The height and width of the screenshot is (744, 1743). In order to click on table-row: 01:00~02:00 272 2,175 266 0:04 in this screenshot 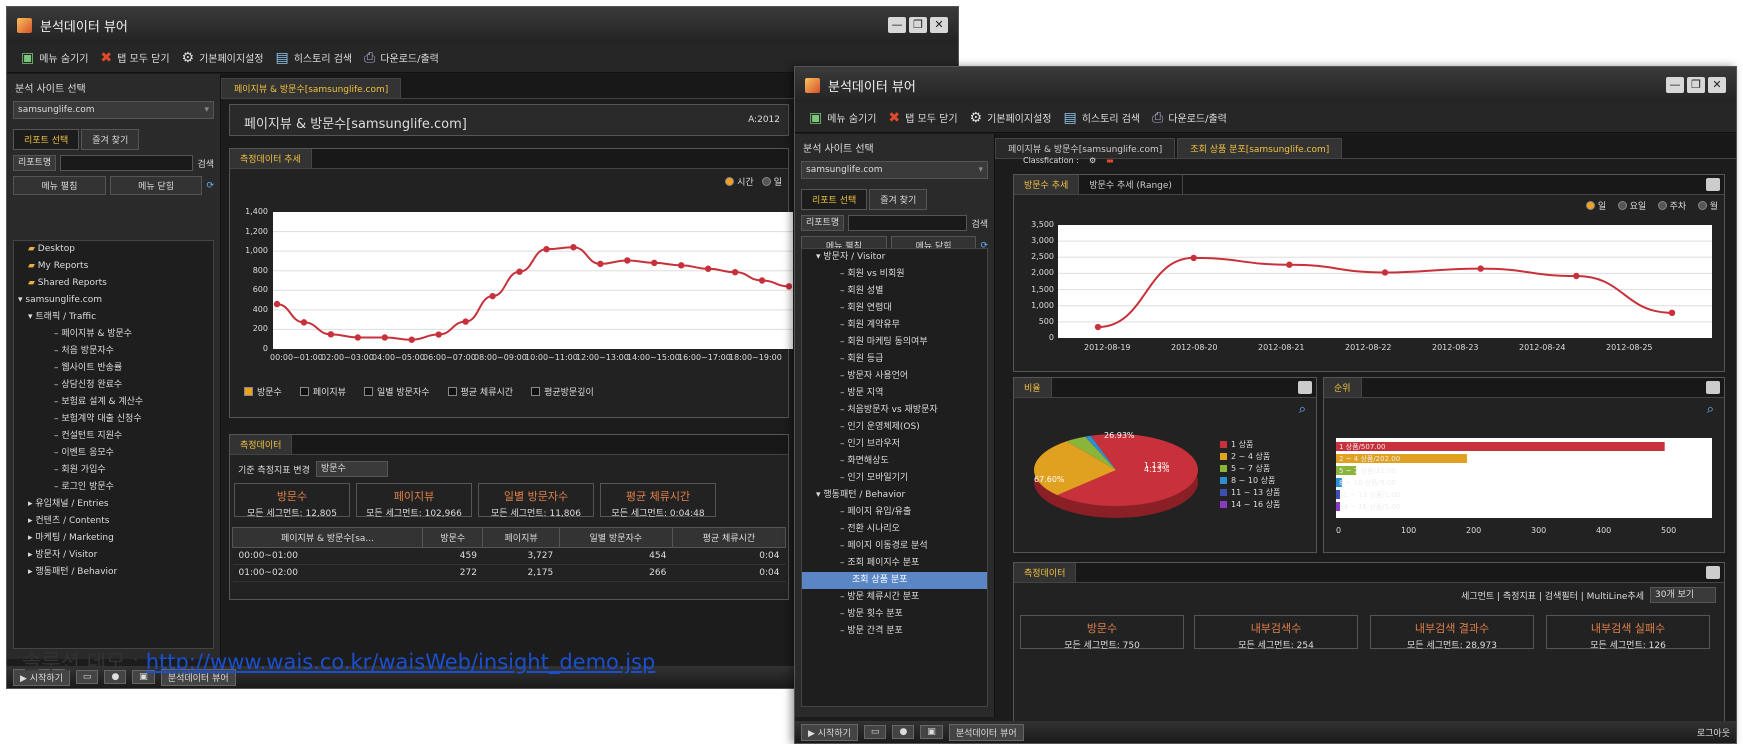, I will do `click(509, 573)`.